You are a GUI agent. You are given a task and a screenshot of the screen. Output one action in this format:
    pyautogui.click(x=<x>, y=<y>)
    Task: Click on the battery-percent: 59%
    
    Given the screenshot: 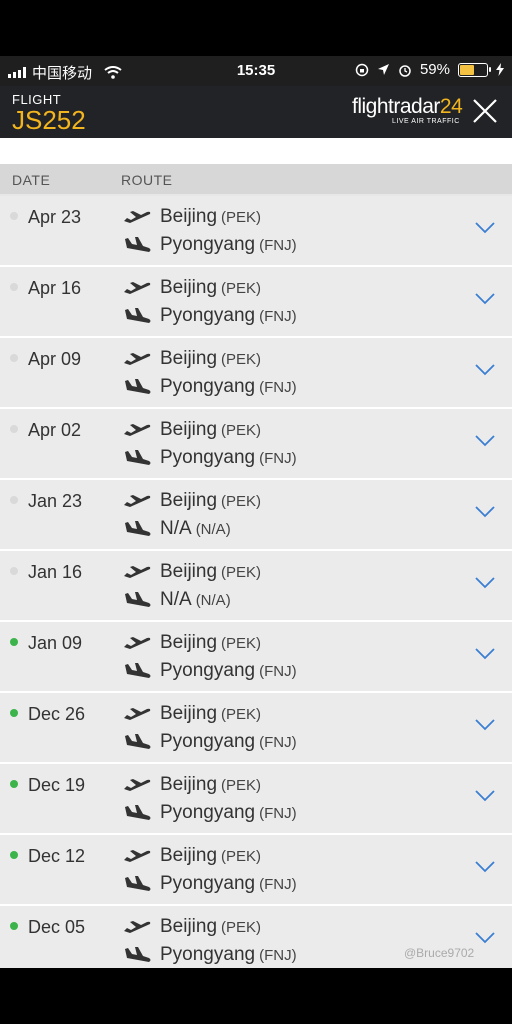 What is the action you would take?
    pyautogui.click(x=434, y=69)
    